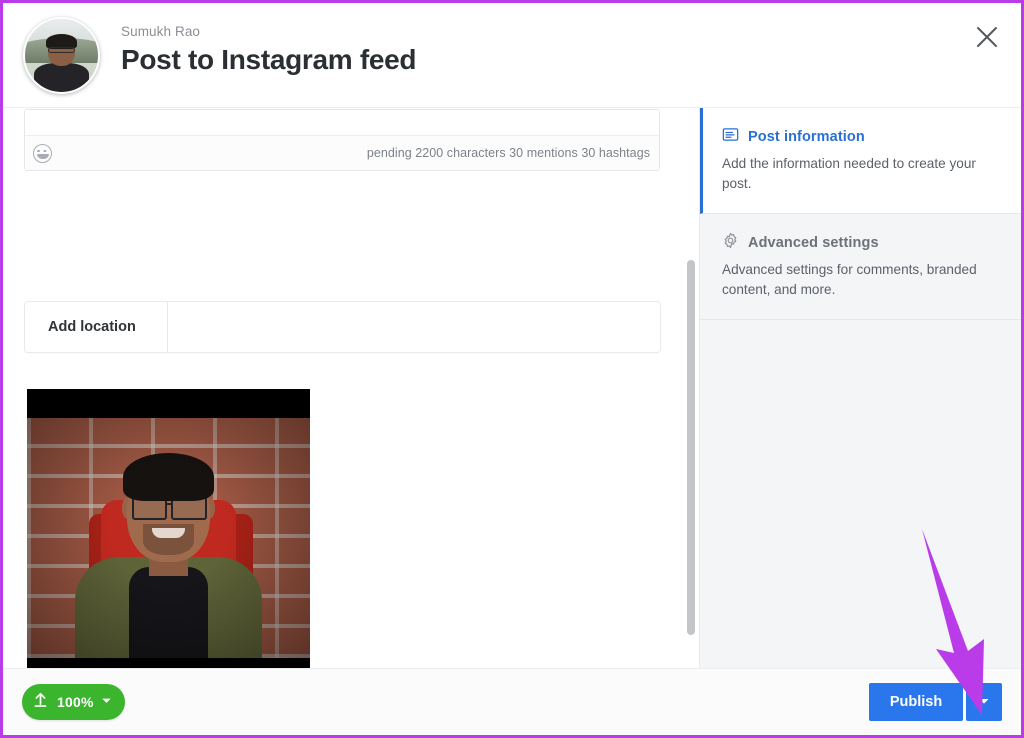 This screenshot has width=1024, height=738. I want to click on add-location-input, so click(414, 327).